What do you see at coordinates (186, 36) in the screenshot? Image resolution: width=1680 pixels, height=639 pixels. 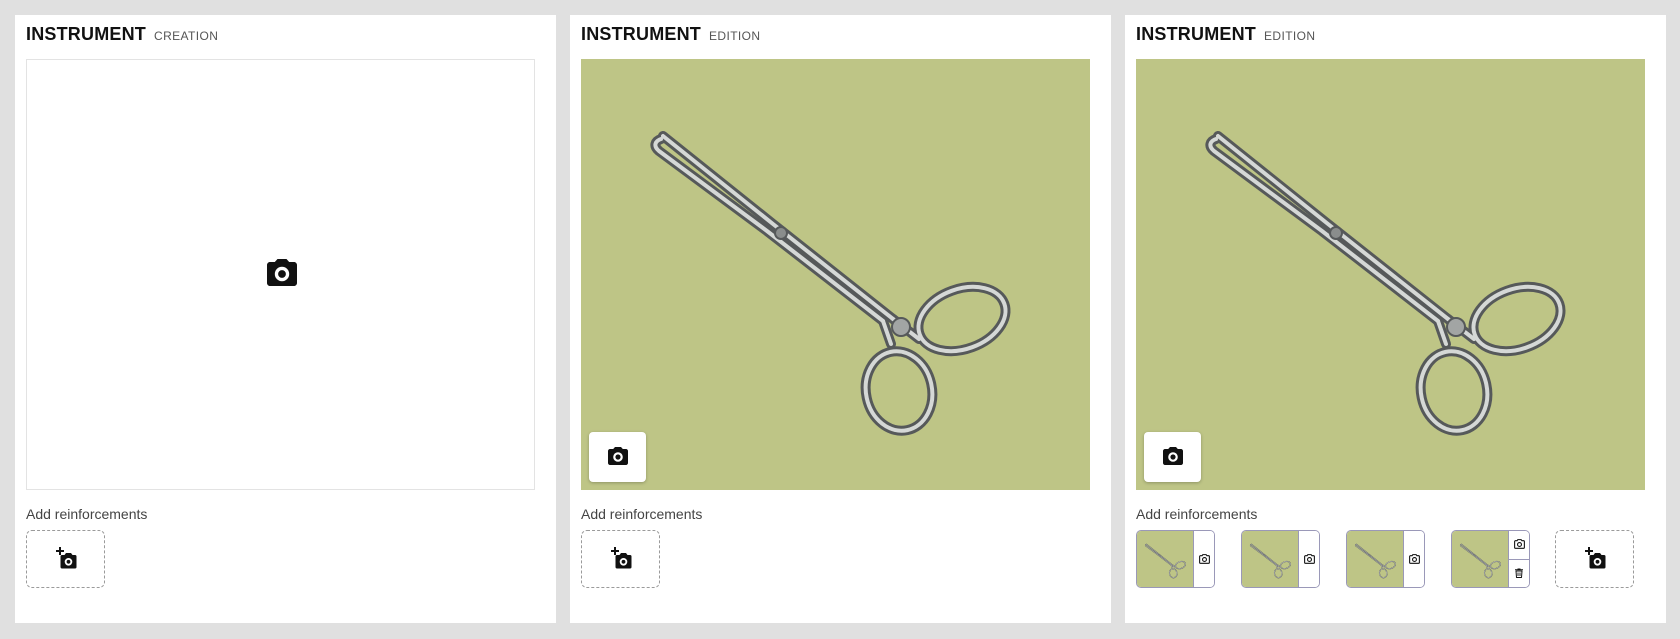 I see `panel-mode: CREATION` at bounding box center [186, 36].